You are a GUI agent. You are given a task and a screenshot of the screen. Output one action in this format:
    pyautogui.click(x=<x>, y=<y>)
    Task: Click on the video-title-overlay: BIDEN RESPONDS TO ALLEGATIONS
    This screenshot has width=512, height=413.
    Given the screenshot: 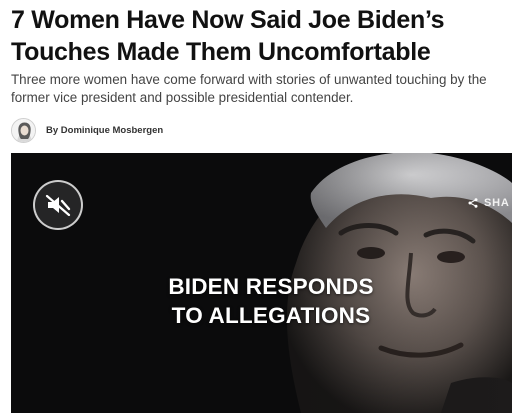 What is the action you would take?
    pyautogui.click(x=271, y=301)
    